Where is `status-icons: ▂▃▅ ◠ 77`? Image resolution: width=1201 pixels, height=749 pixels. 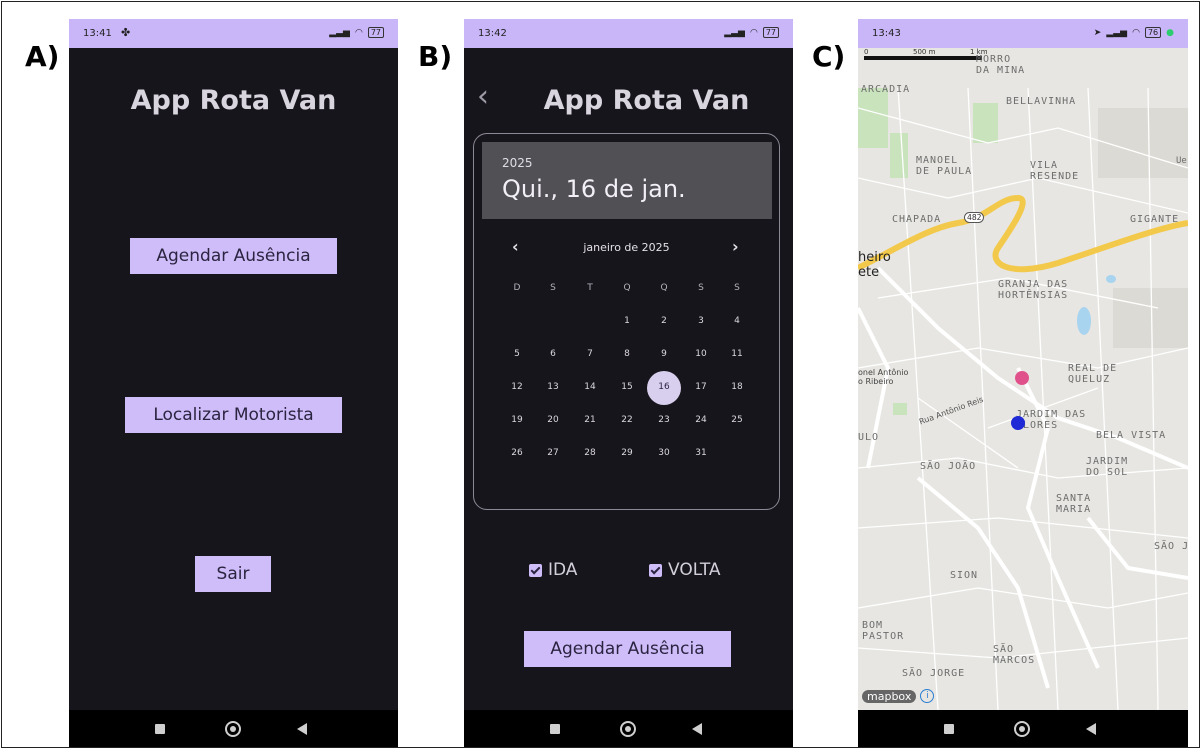
status-icons: ▂▃▅ ◠ 77 is located at coordinates (751, 32).